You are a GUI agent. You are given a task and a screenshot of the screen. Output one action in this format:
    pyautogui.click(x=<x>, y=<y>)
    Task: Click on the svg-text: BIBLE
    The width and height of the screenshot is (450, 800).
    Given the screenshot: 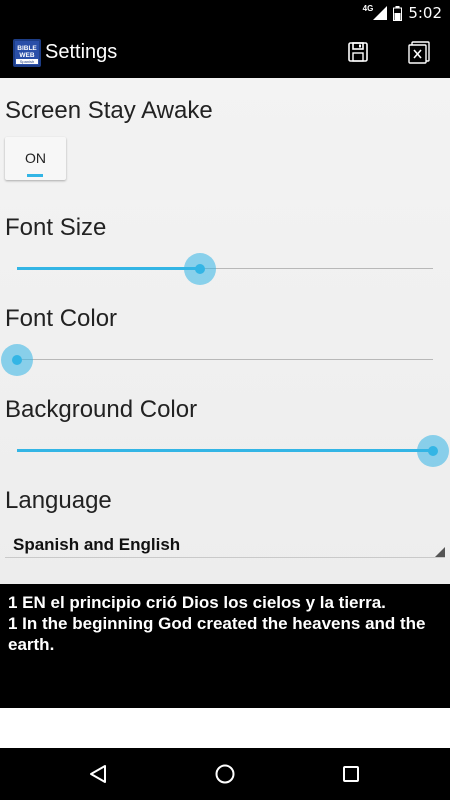 What is the action you would take?
    pyautogui.click(x=27, y=48)
    